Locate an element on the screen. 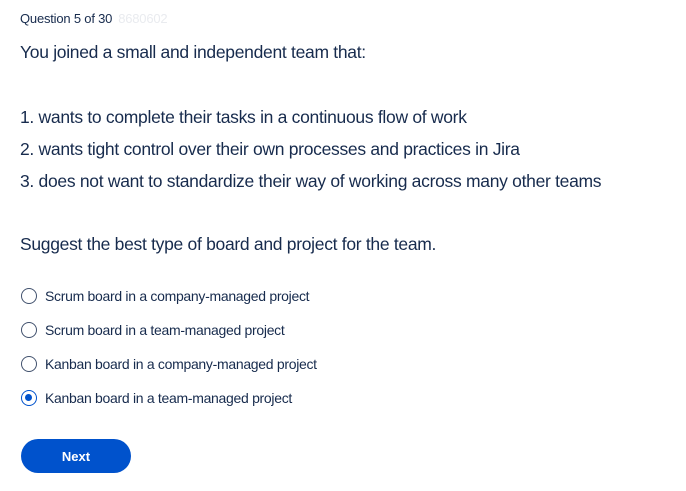  answer-option-label: Scrum board in a team-managed project is located at coordinates (165, 330).